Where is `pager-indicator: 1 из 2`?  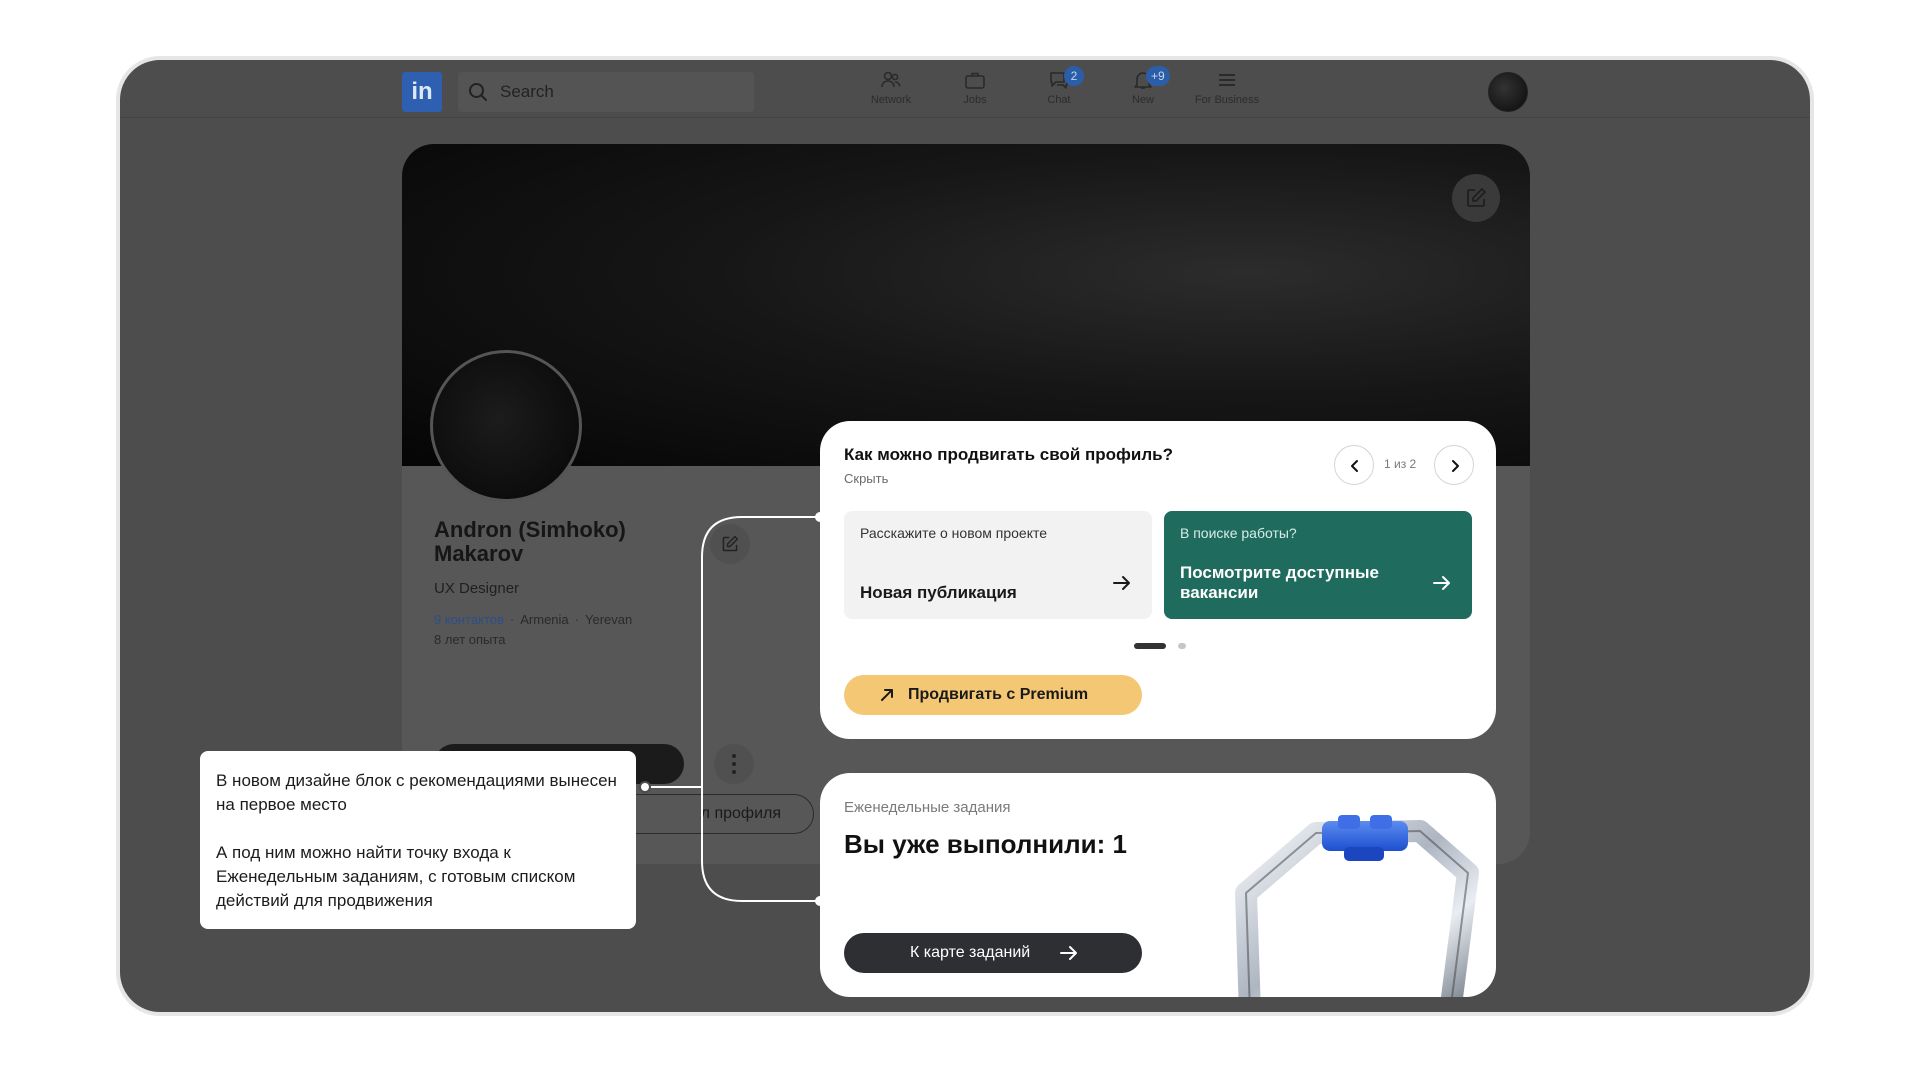
pager-indicator: 1 из 2 is located at coordinates (1400, 464).